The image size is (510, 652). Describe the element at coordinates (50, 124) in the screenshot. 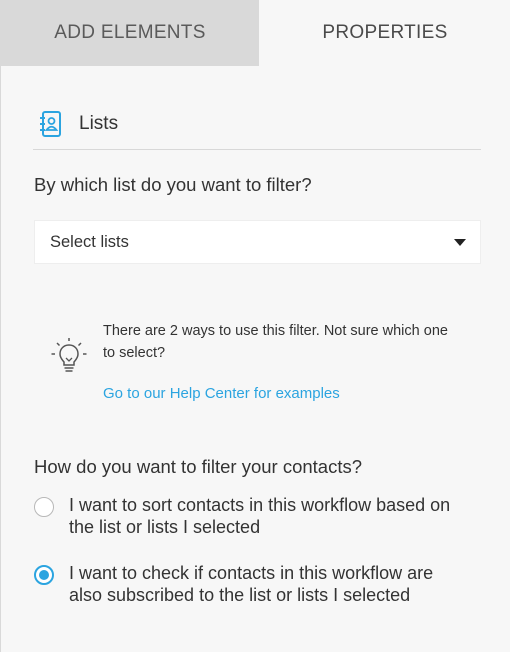

I see `contact-book-icon` at that location.